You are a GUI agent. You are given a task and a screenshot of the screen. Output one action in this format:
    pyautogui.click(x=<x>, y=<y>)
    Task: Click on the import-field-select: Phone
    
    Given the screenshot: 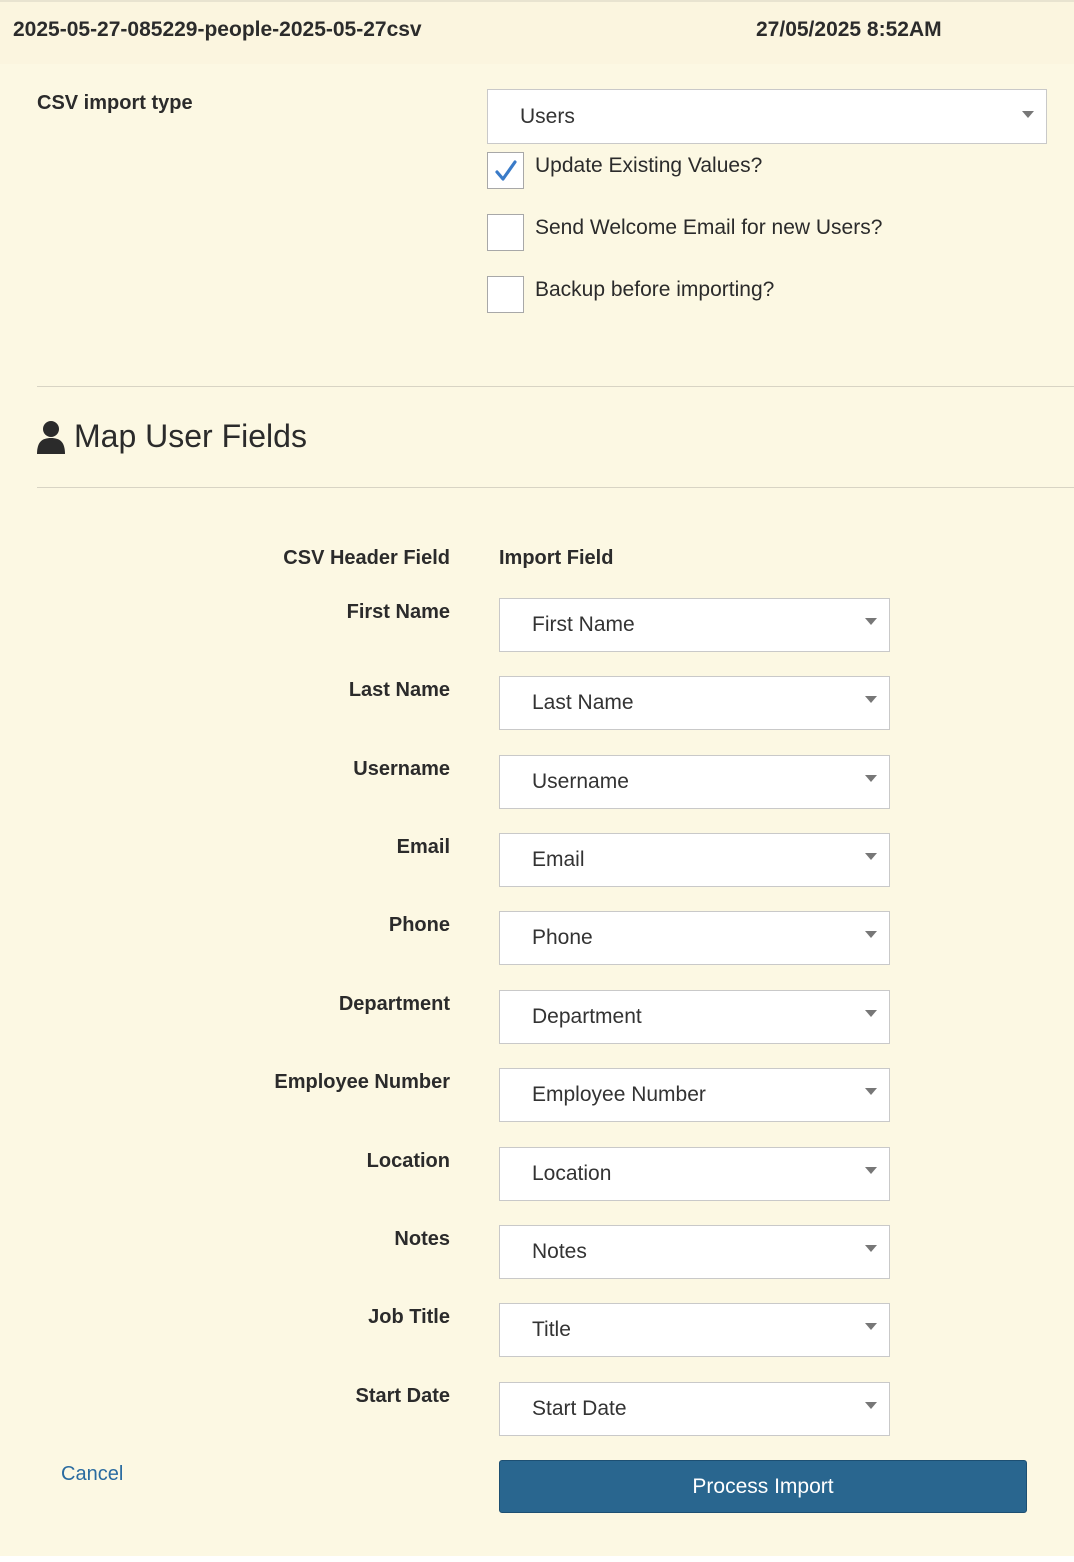 What is the action you would take?
    pyautogui.click(x=694, y=938)
    